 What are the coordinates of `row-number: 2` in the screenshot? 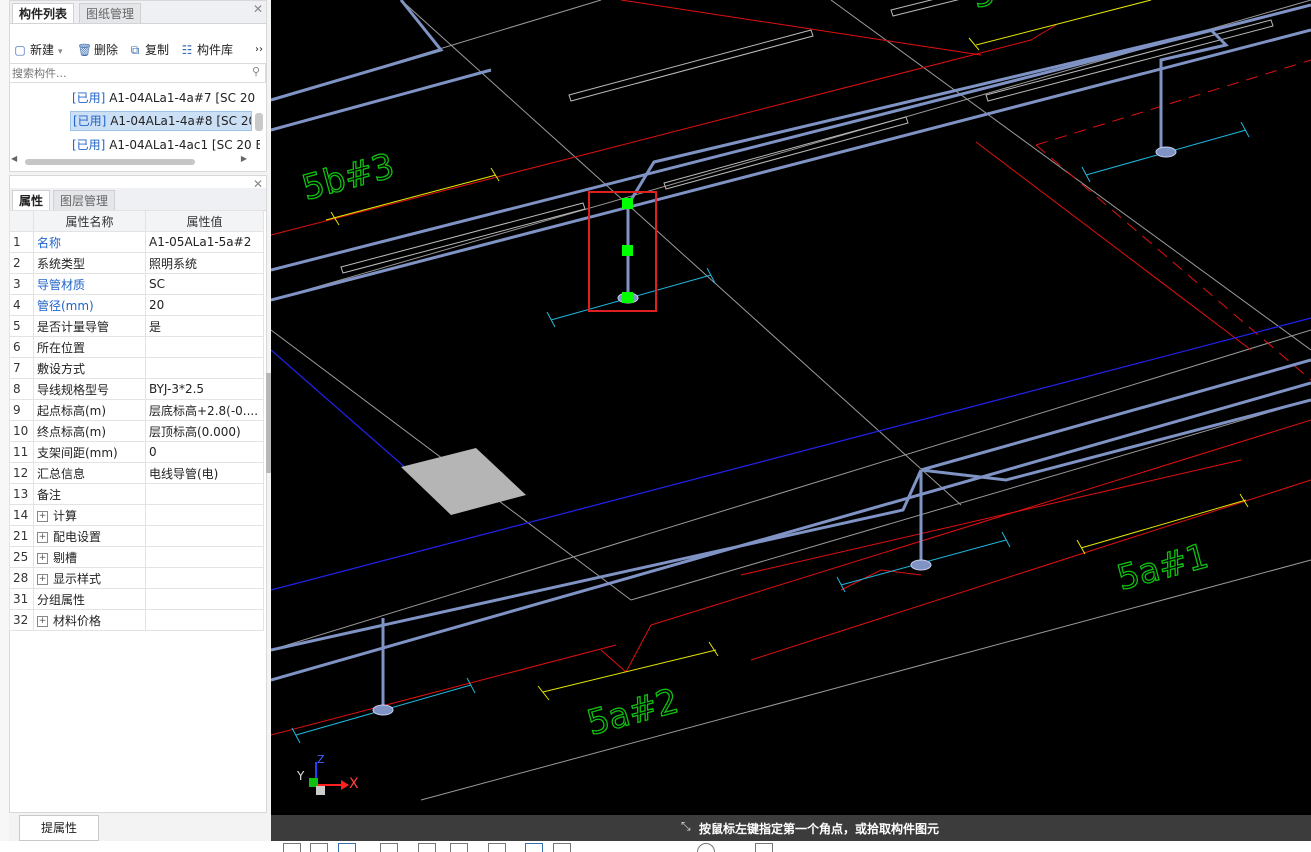 It's located at (21, 263).